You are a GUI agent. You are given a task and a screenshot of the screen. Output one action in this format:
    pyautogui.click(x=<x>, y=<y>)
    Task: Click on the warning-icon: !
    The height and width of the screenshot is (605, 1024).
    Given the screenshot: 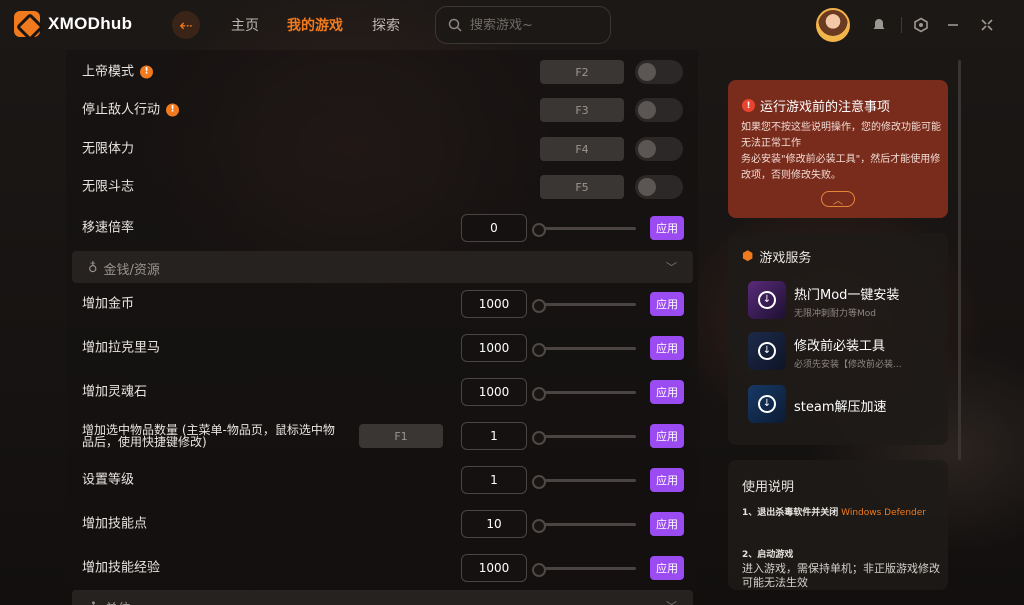 What is the action you would take?
    pyautogui.click(x=748, y=105)
    